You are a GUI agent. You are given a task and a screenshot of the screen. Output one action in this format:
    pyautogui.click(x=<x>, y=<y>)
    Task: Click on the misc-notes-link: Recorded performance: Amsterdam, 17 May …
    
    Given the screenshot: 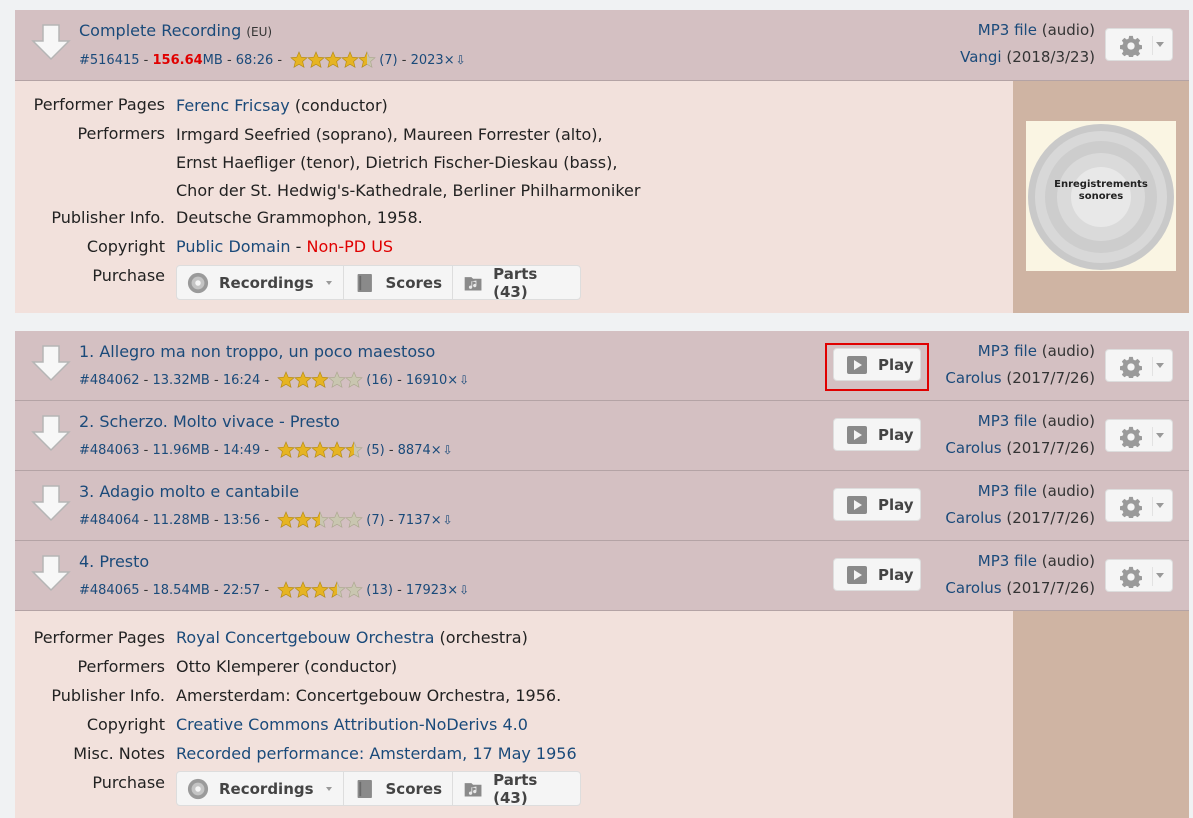 What is the action you would take?
    pyautogui.click(x=376, y=753)
    